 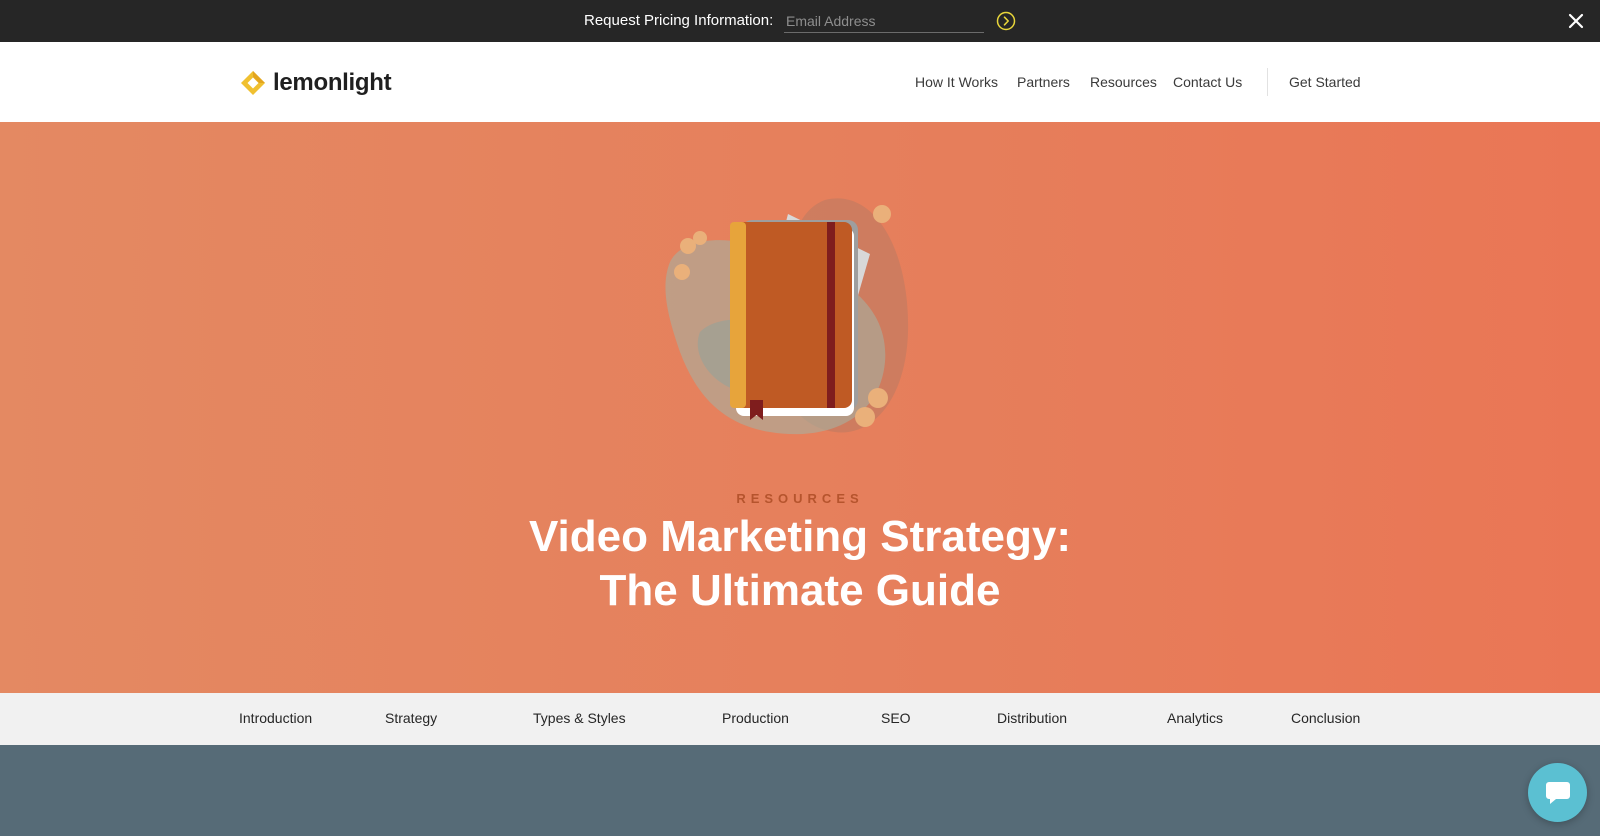 What do you see at coordinates (332, 82) in the screenshot?
I see `logo-text: lemonlight` at bounding box center [332, 82].